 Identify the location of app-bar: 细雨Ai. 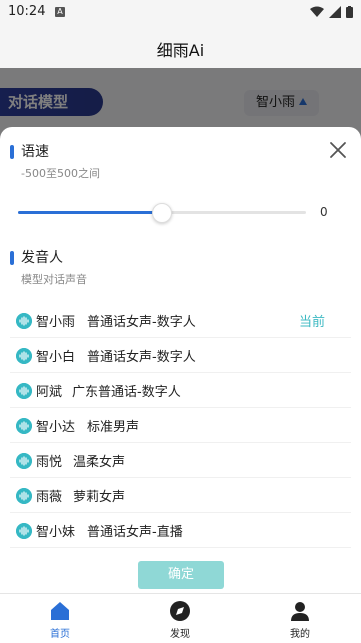
(180, 47).